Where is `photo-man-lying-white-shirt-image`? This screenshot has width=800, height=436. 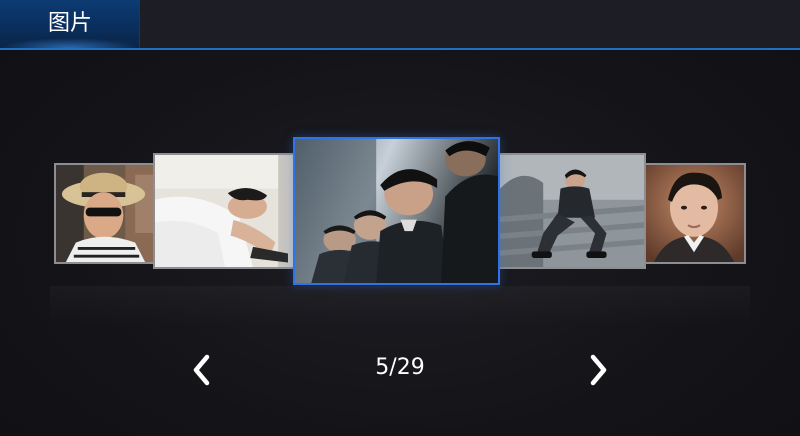 photo-man-lying-white-shirt-image is located at coordinates (225, 211).